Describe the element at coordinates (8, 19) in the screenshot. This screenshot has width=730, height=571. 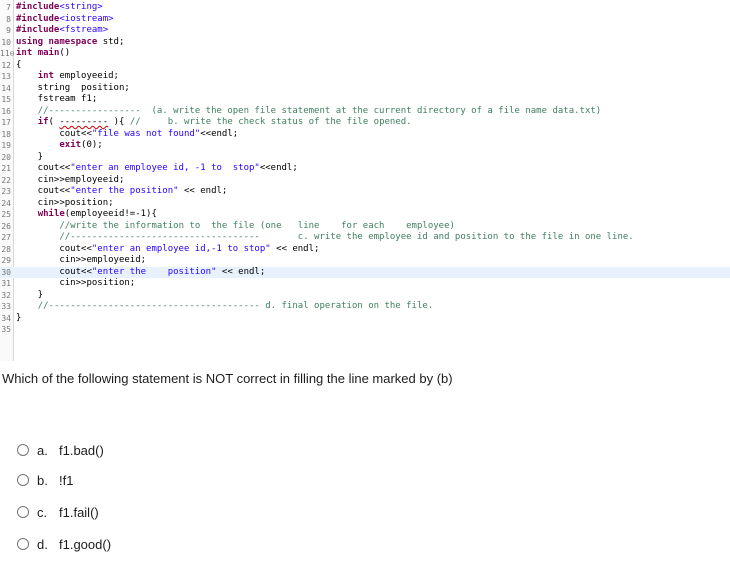
I see `line-number: 8` at that location.